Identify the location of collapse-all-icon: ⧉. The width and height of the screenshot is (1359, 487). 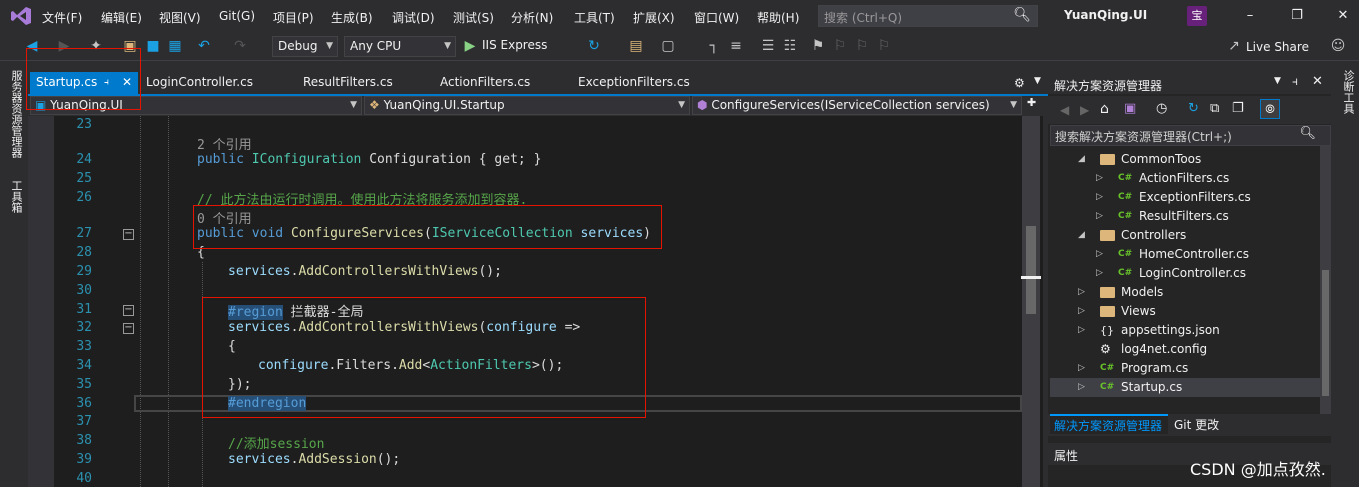
(1214, 108).